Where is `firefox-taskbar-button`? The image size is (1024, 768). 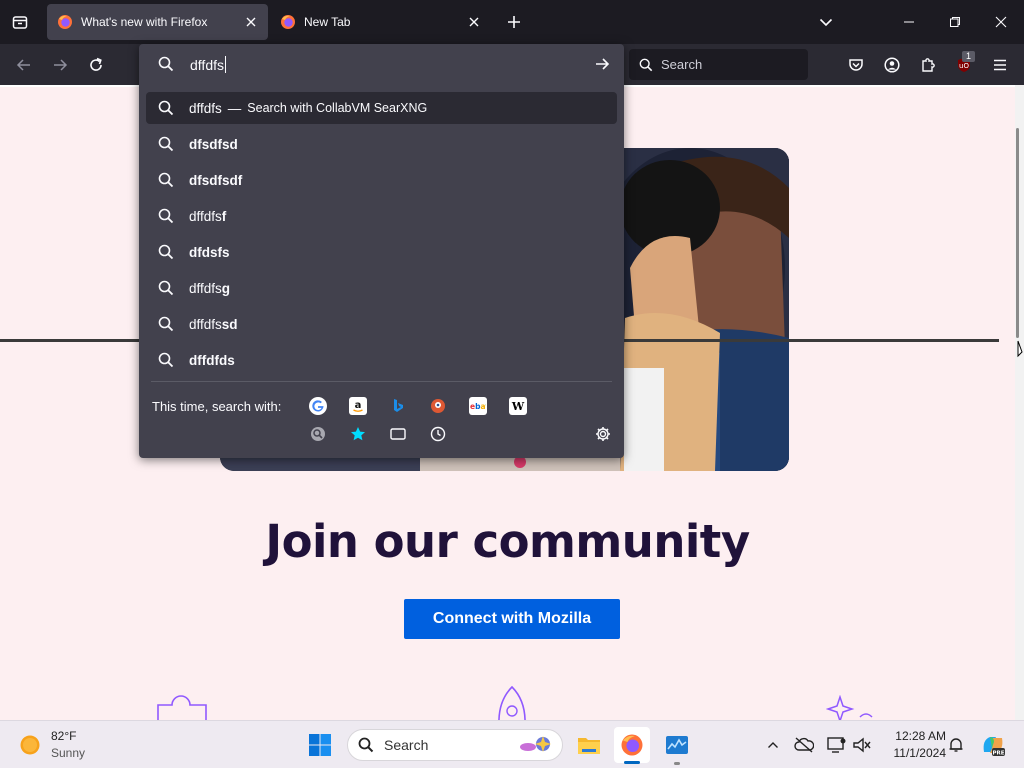 firefox-taskbar-button is located at coordinates (632, 745).